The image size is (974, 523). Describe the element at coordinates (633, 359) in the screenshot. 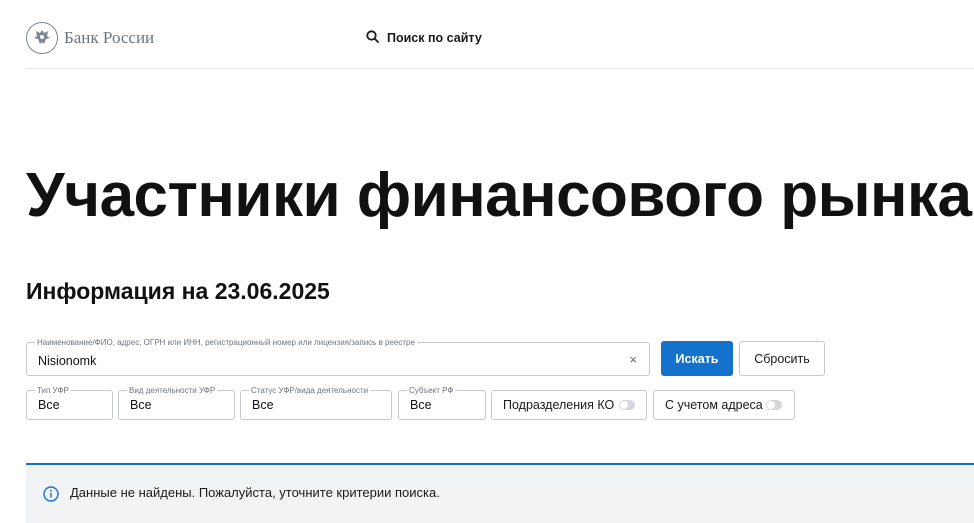

I see `clear-icon: ×` at that location.